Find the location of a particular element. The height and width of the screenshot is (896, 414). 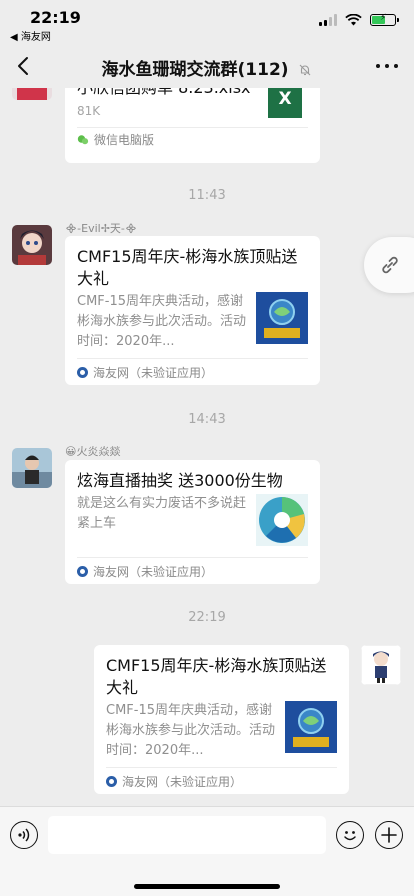

link-chain-icon is located at coordinates (390, 265).